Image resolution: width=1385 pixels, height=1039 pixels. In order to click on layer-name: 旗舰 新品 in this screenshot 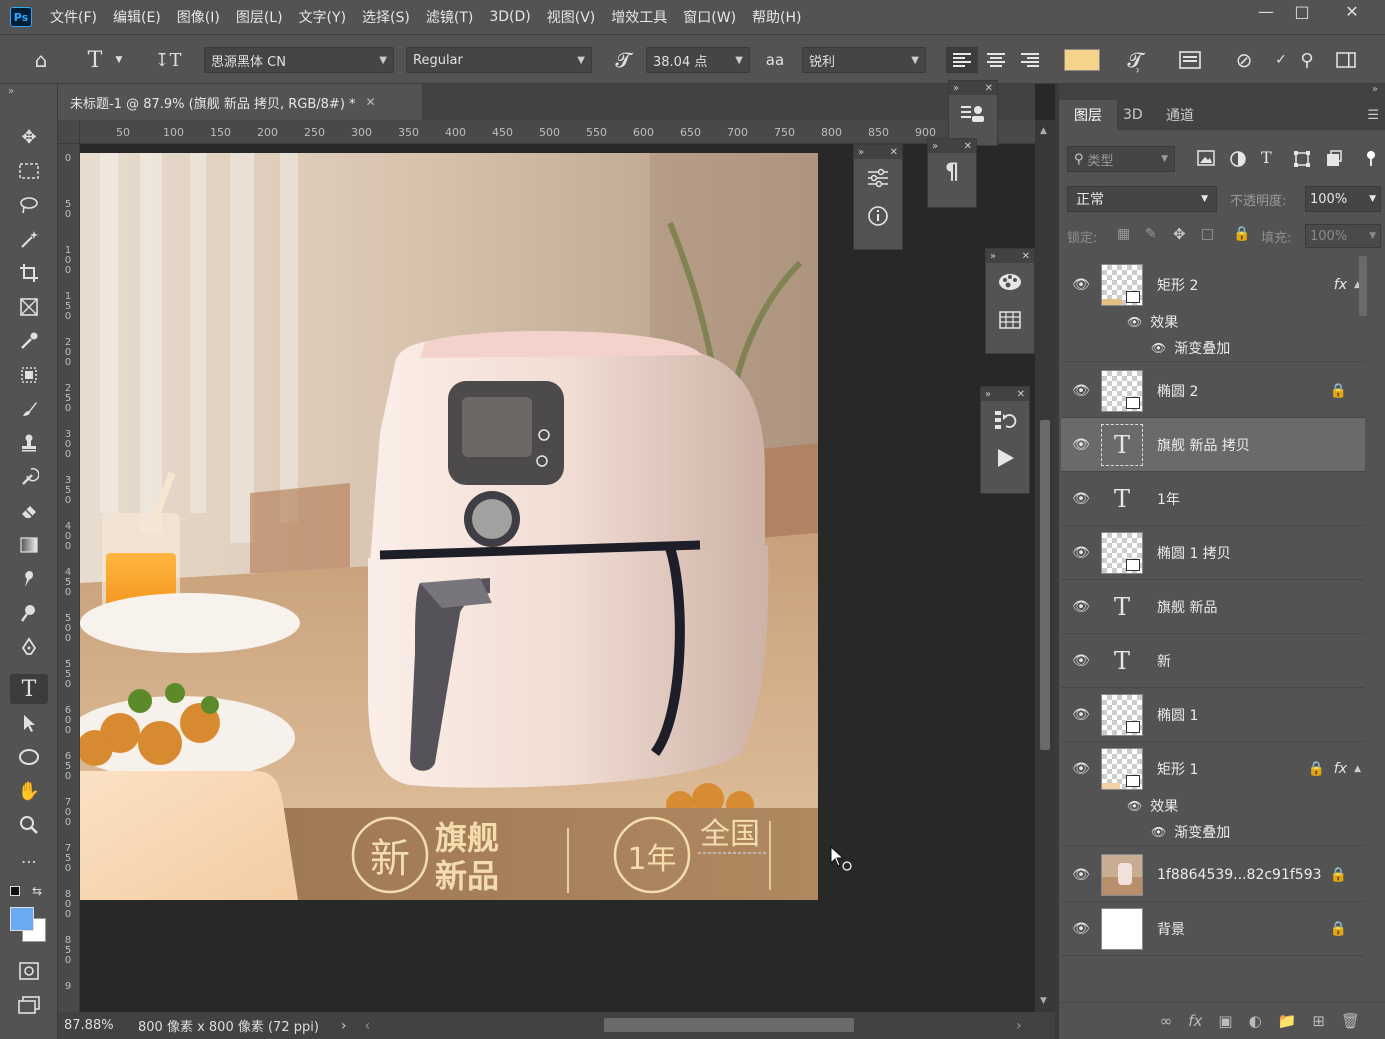, I will do `click(1187, 607)`.